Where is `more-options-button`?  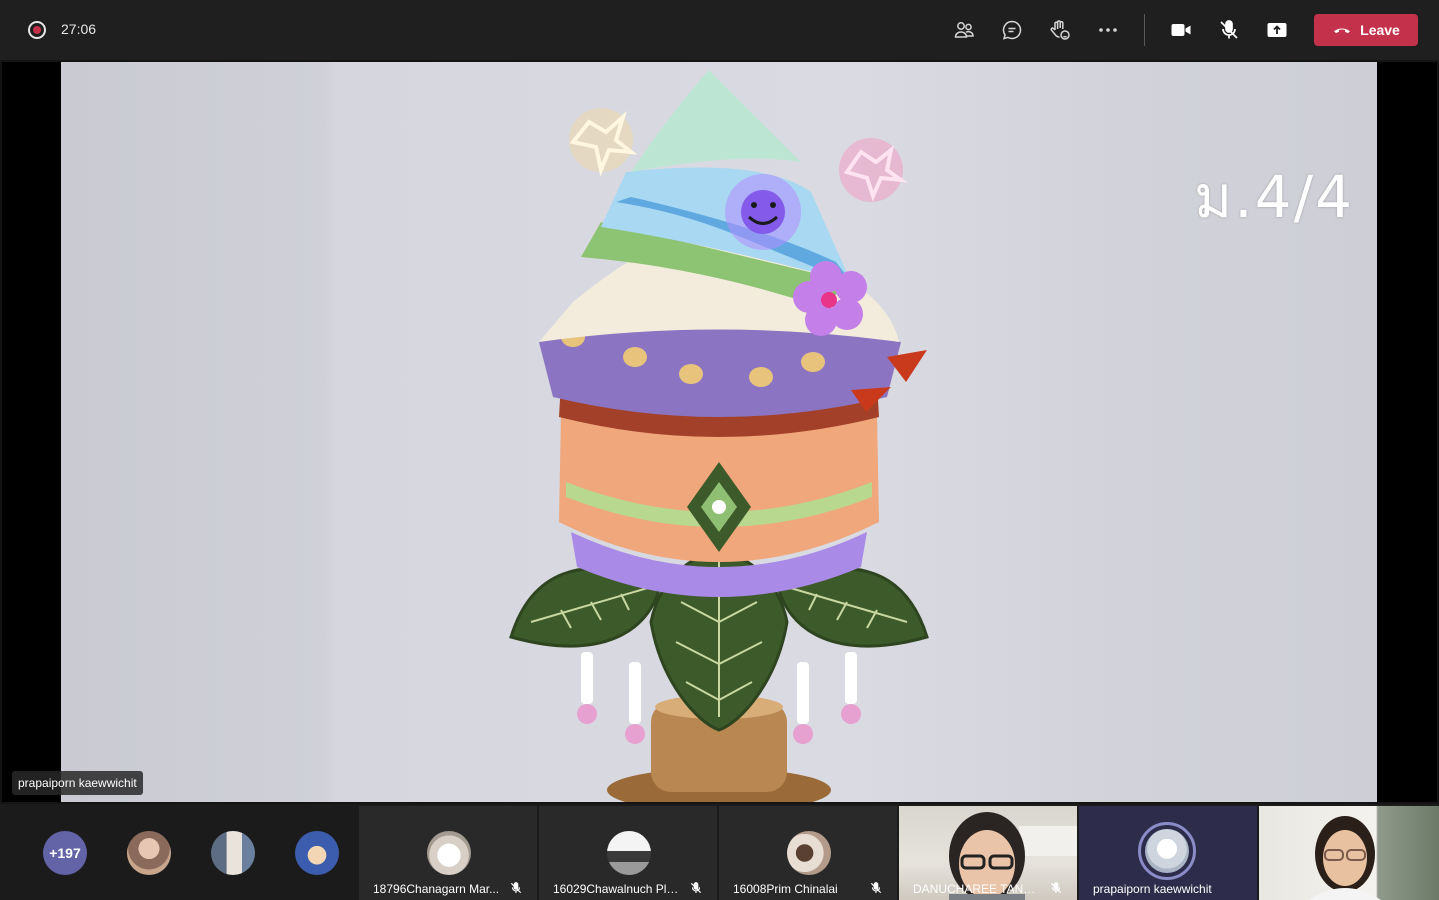
more-options-button is located at coordinates (1108, 30).